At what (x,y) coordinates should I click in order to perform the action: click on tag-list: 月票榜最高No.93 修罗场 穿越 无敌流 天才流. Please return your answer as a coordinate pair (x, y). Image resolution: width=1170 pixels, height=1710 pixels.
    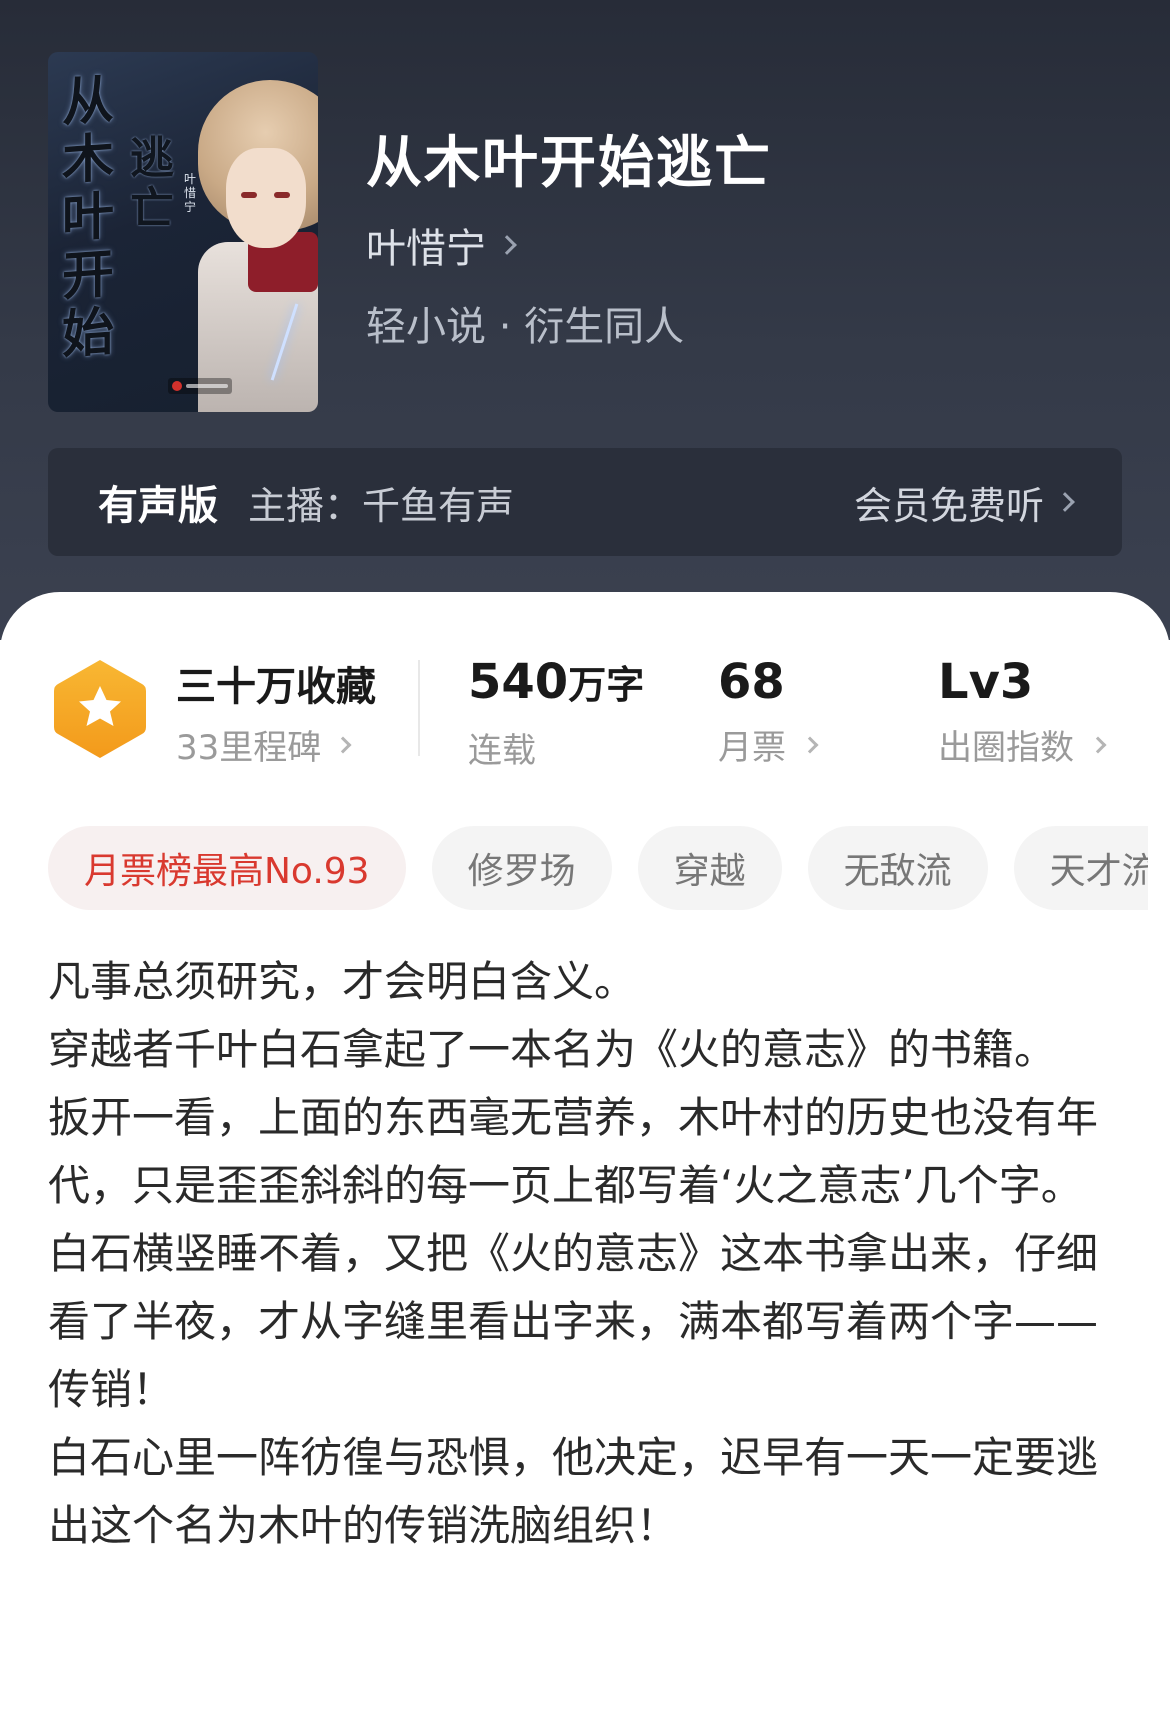
    Looking at the image, I should click on (598, 868).